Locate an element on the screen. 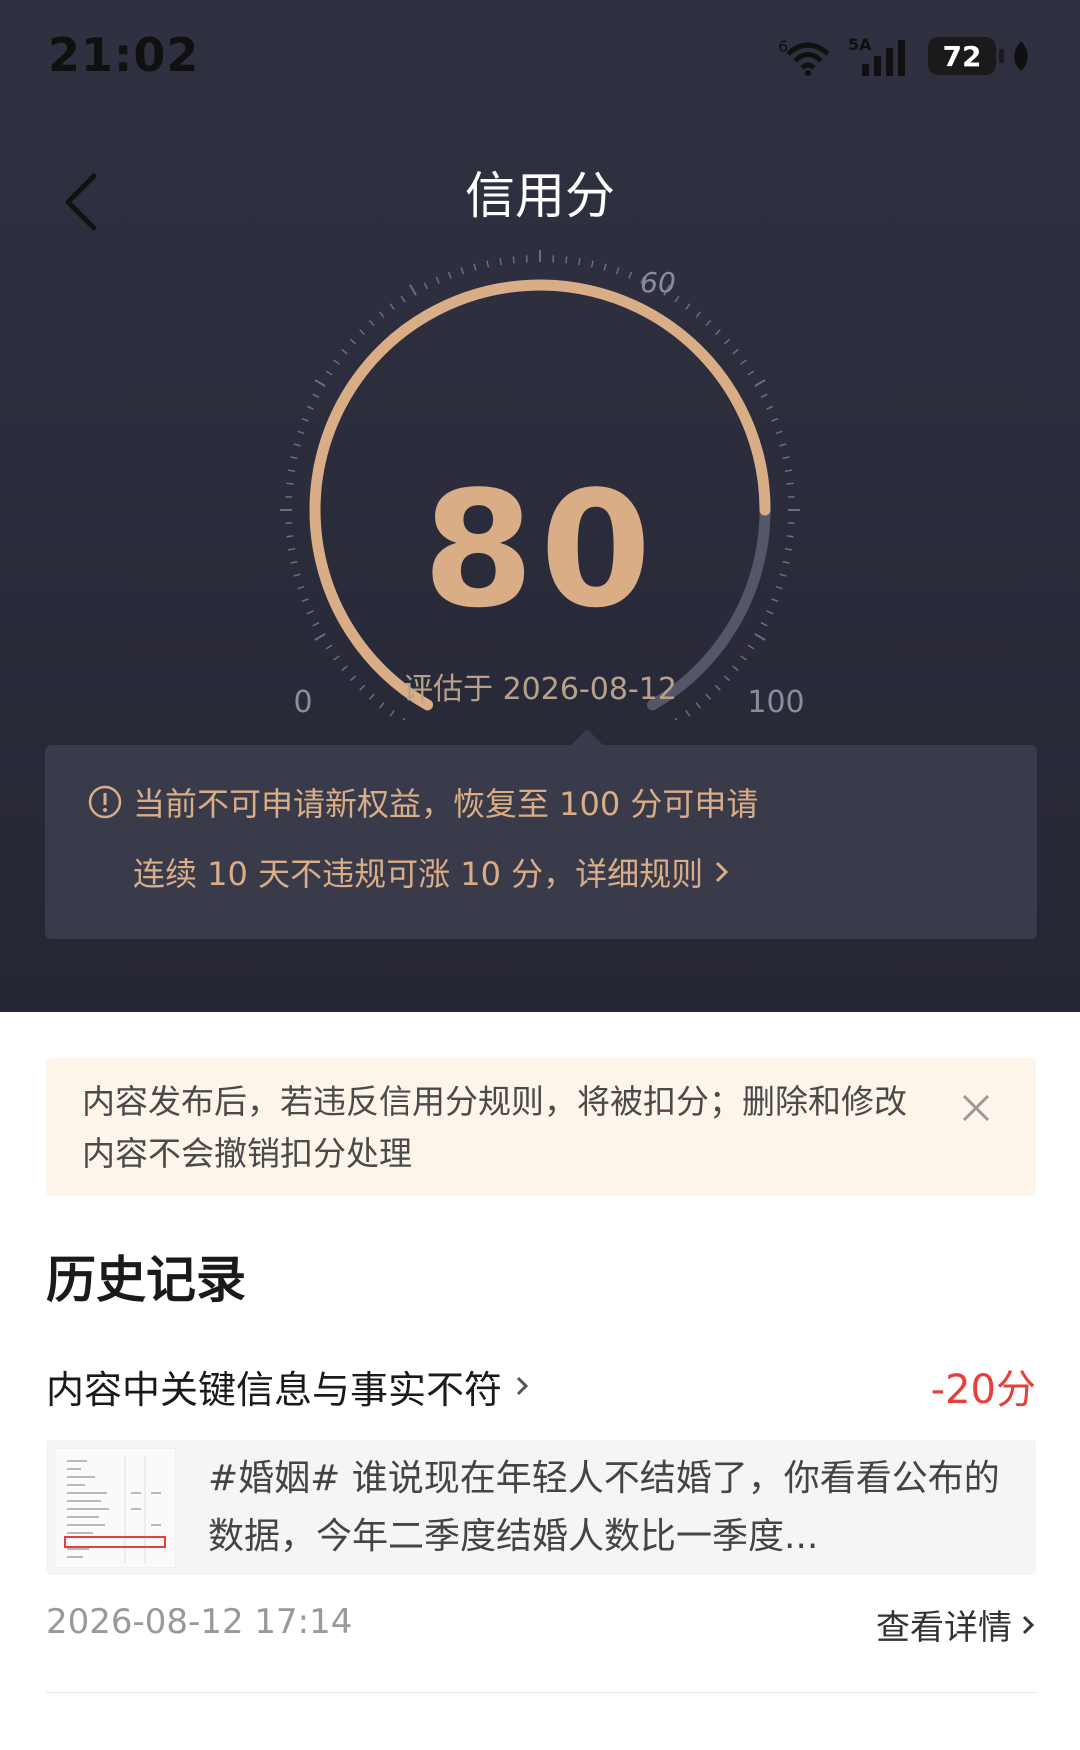  evaluation-date: 评估于 2026-08-12 is located at coordinates (540, 689).